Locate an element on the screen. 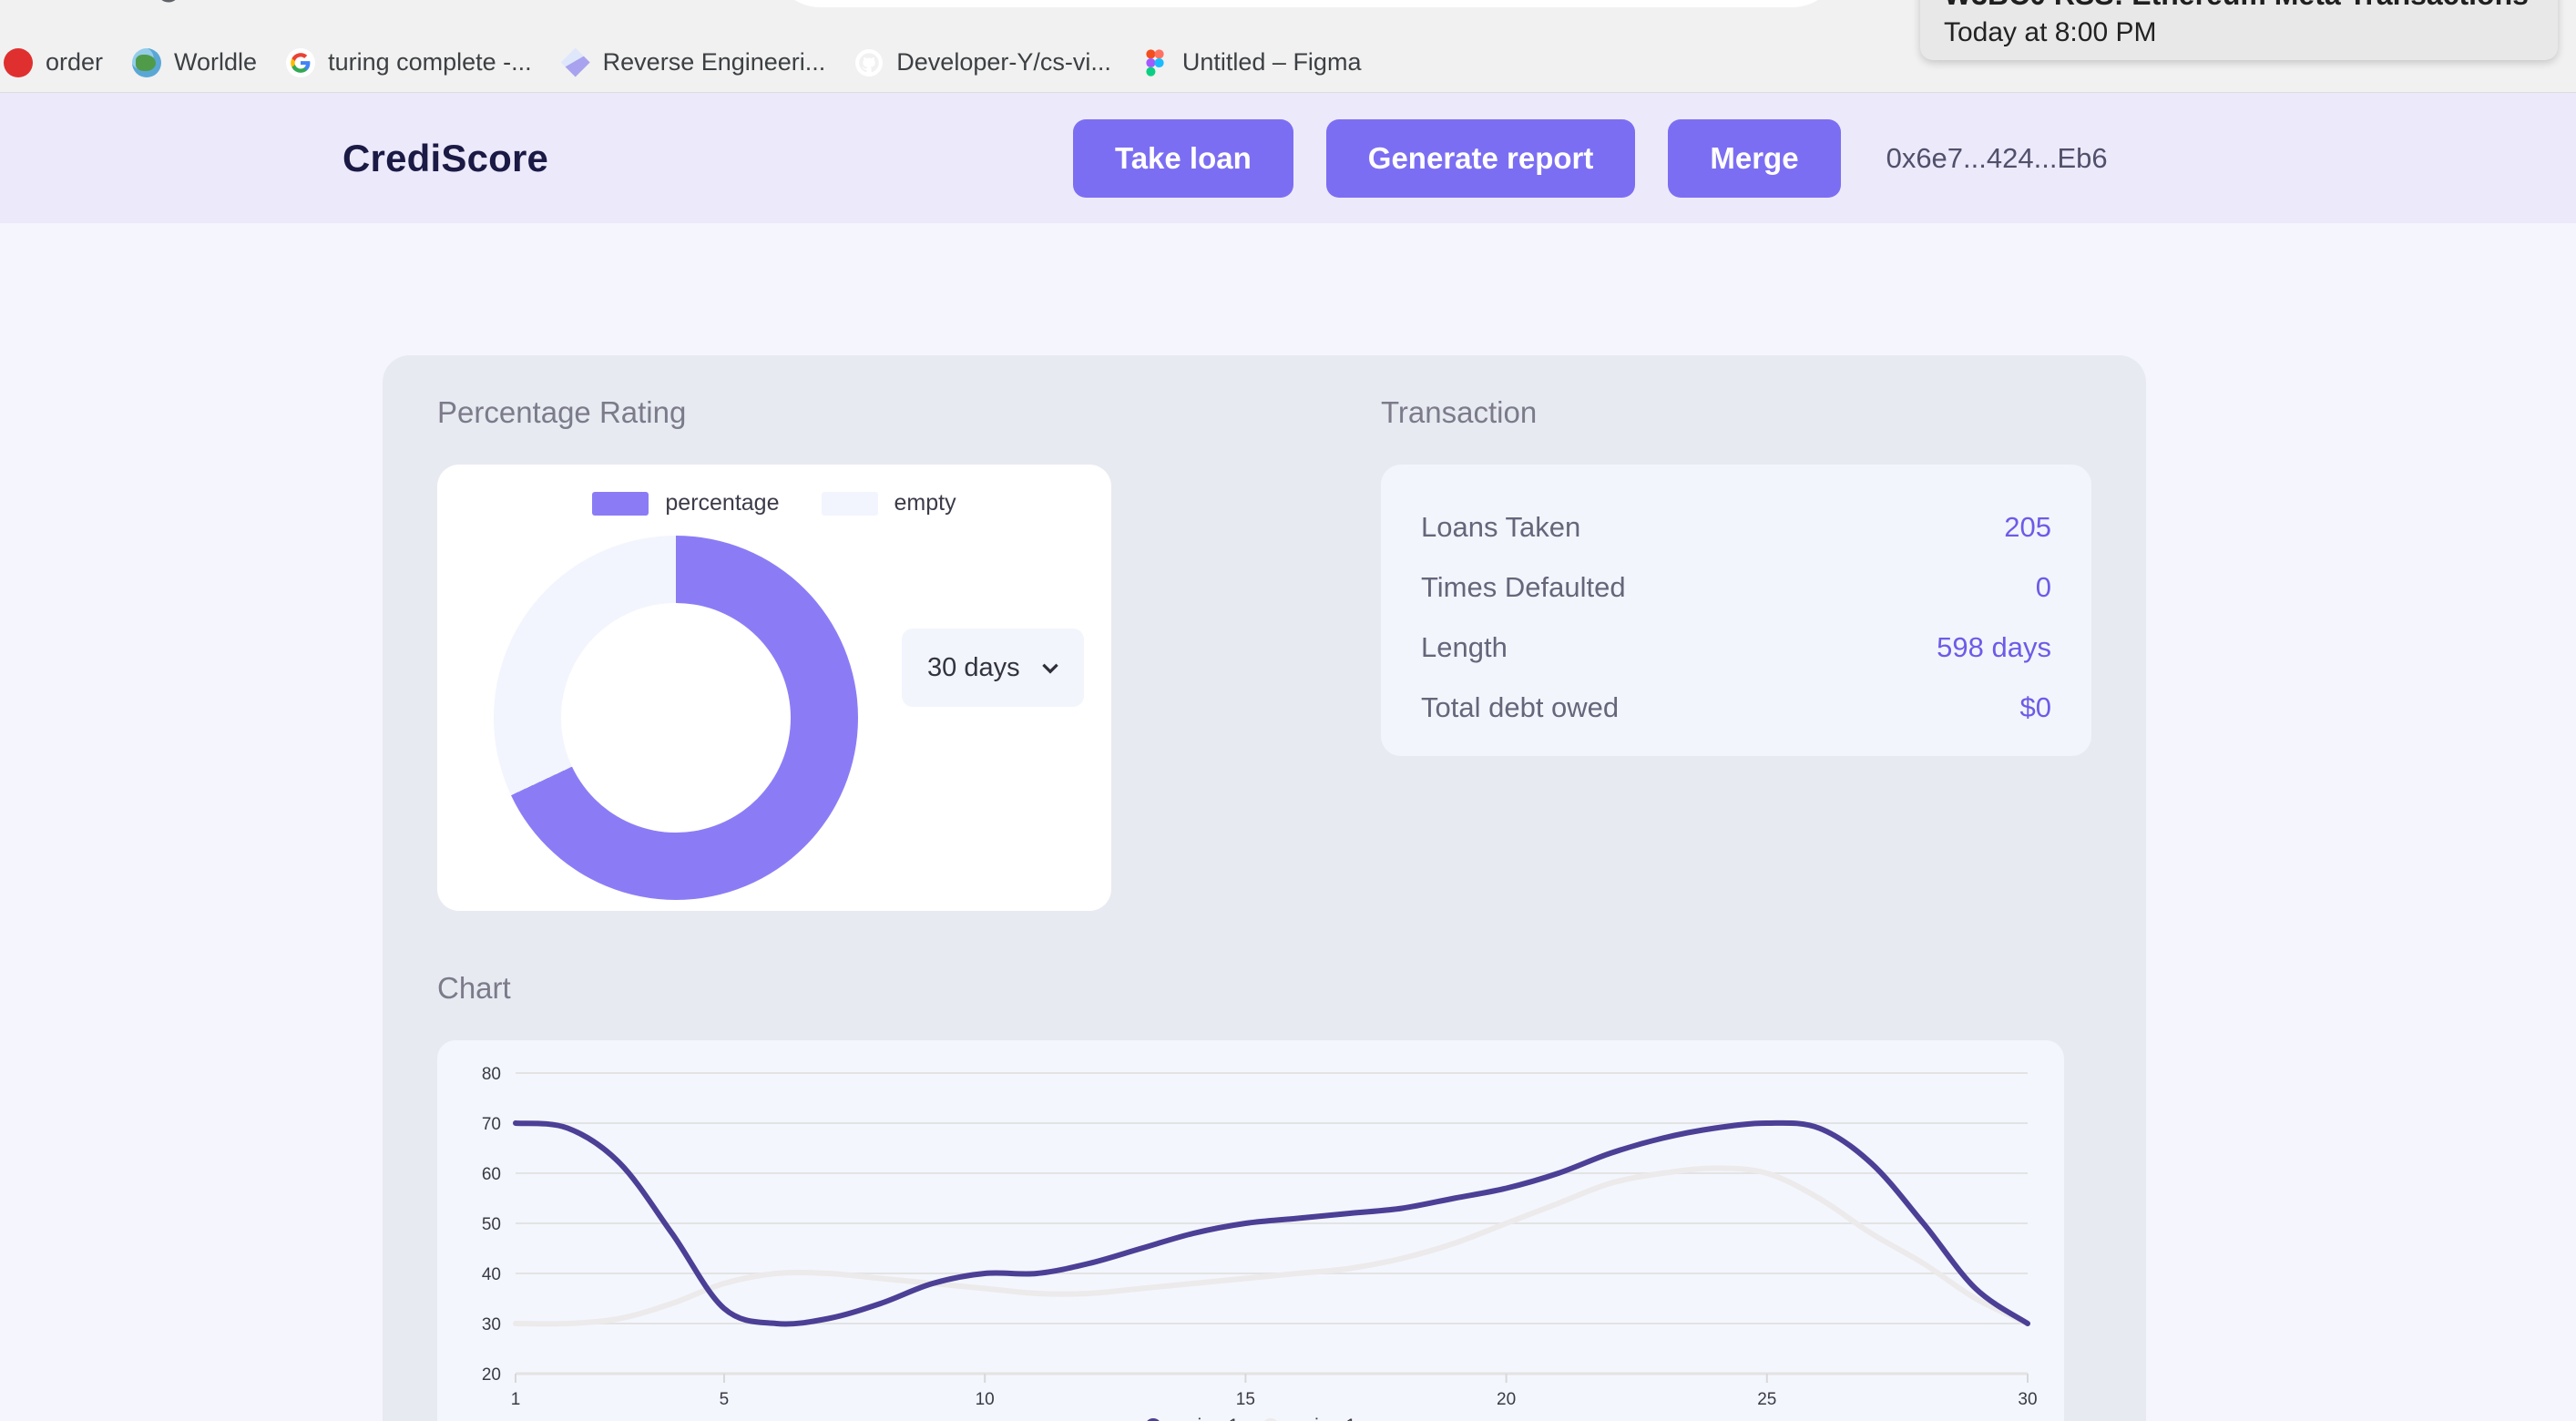  generate-report-button: Generate report is located at coordinates (1480, 158).